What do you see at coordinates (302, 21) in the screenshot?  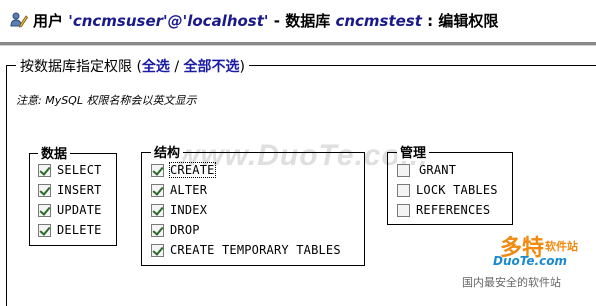 I see `title-sep-database: - 数据库` at bounding box center [302, 21].